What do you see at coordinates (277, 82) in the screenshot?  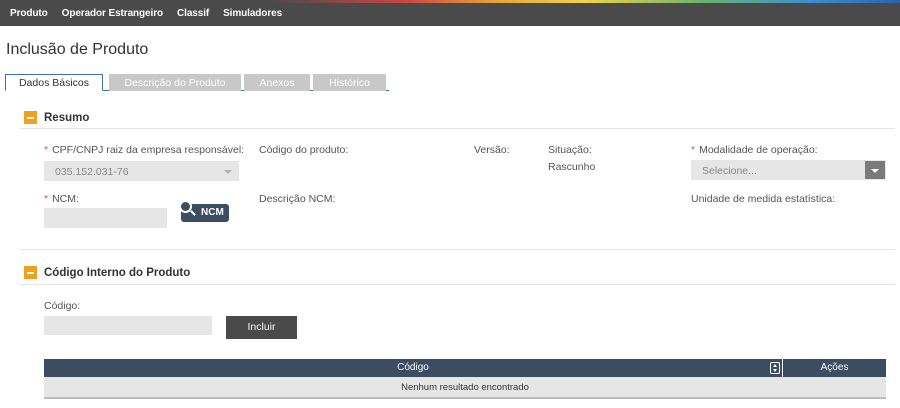 I see `tab-anexos: Anexos` at bounding box center [277, 82].